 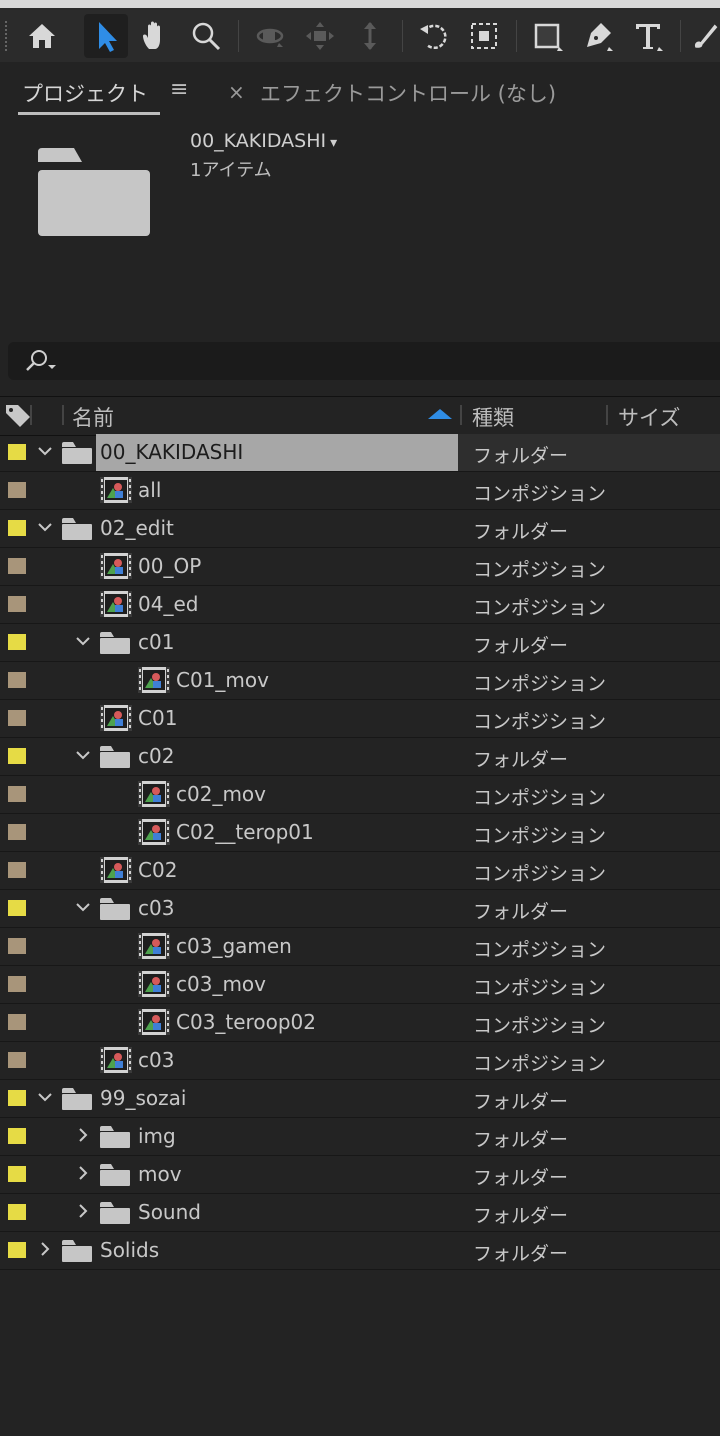 I want to click on rotate-tool-icon, so click(x=434, y=36).